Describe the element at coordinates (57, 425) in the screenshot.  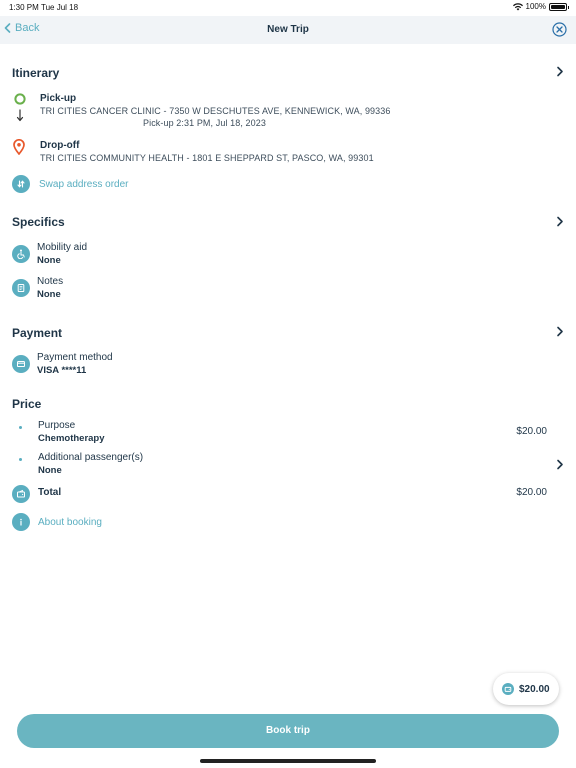
I see `purpose-label: Purpose` at that location.